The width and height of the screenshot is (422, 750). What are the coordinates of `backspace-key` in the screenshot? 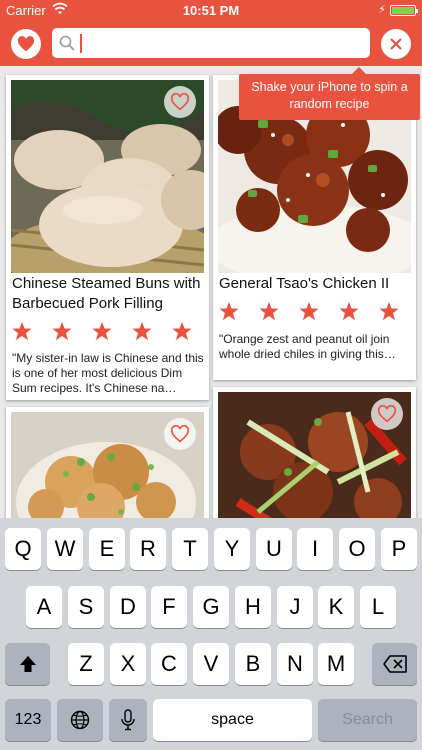 It's located at (394, 664).